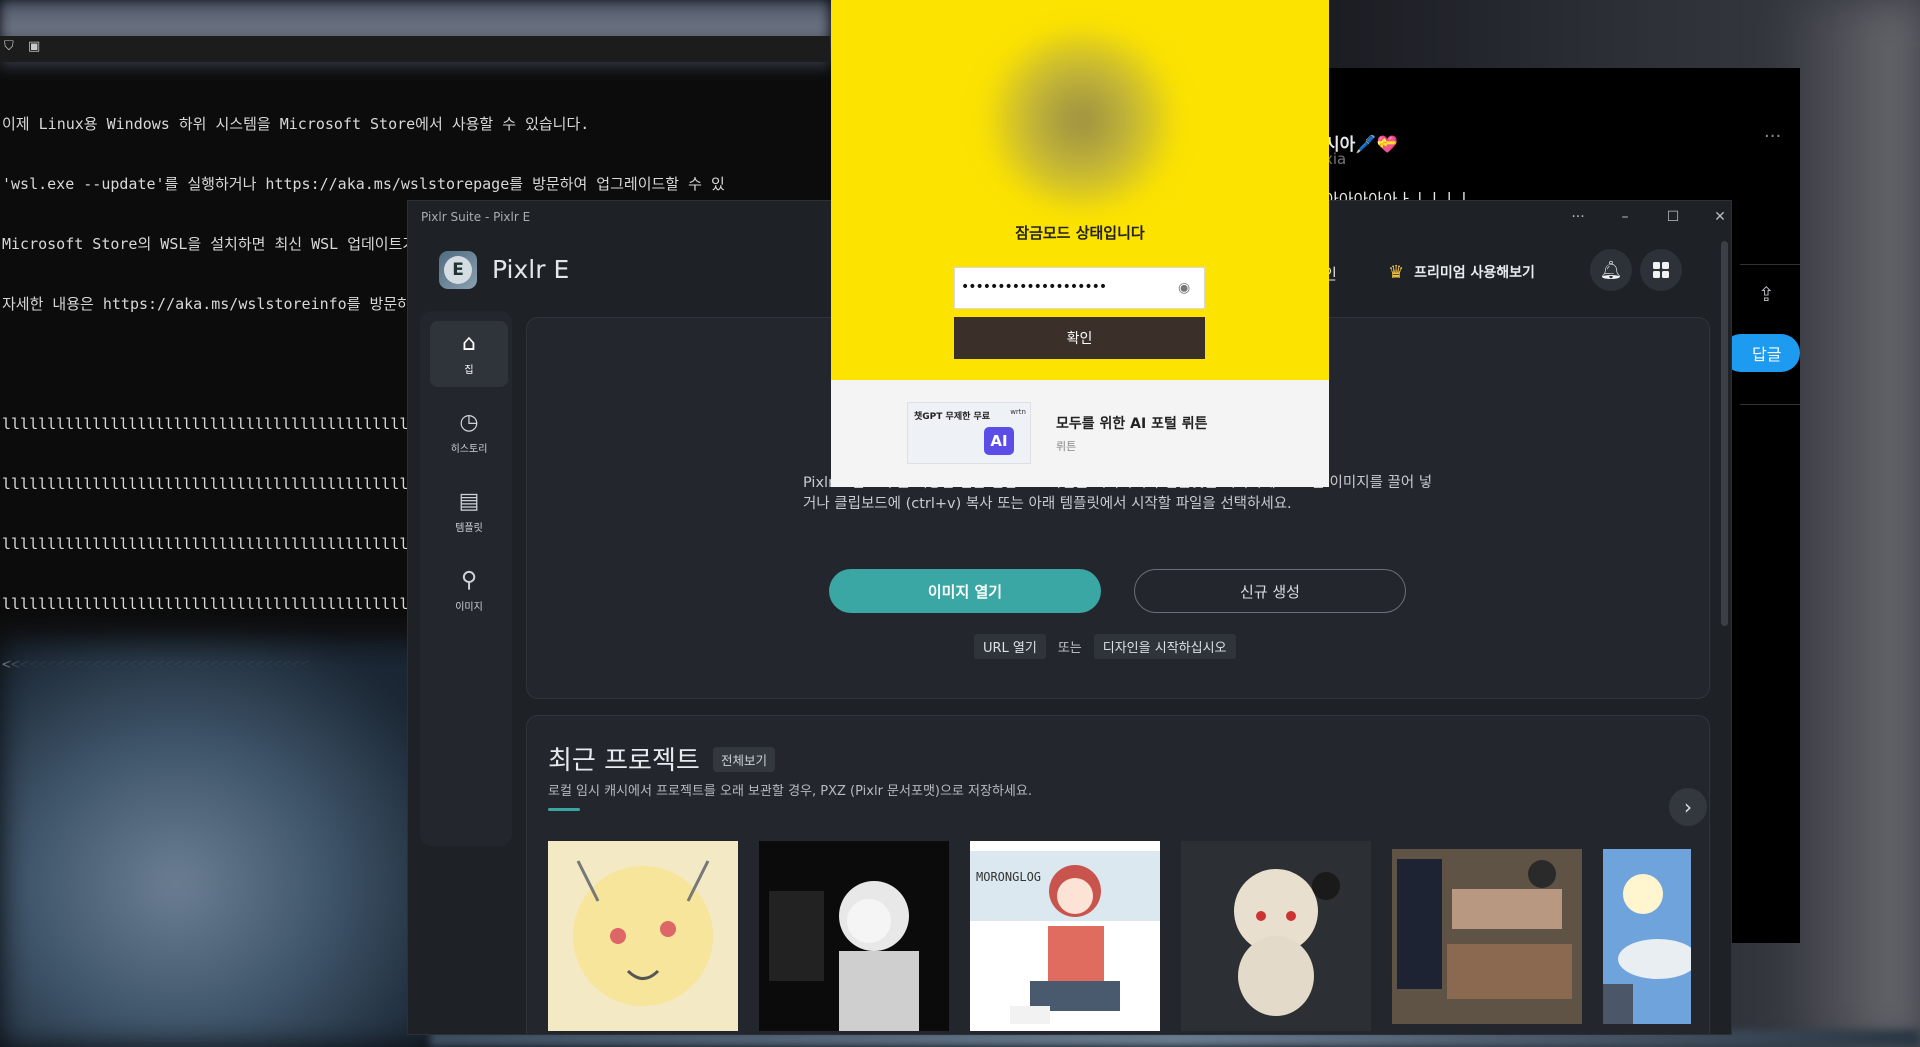  I want to click on crown-icon: ♛, so click(1396, 272).